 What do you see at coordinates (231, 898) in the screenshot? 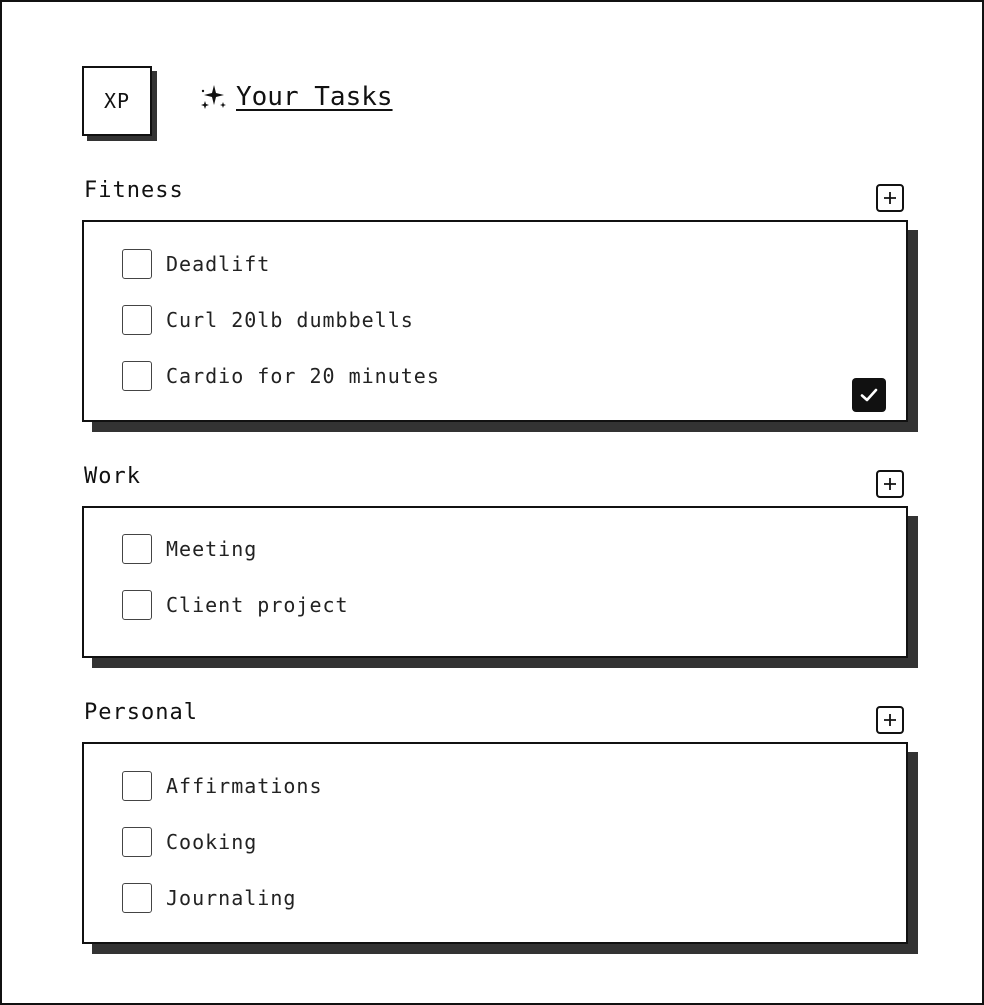
I see `task-label: Journaling` at bounding box center [231, 898].